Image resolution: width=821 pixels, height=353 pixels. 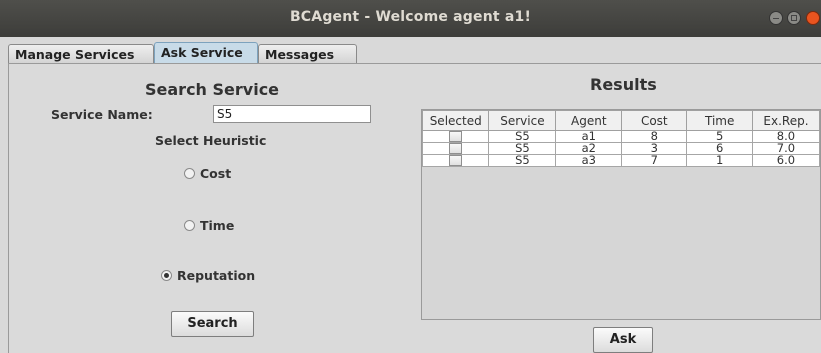 What do you see at coordinates (102, 114) in the screenshot?
I see `service-name-label: Service Name:` at bounding box center [102, 114].